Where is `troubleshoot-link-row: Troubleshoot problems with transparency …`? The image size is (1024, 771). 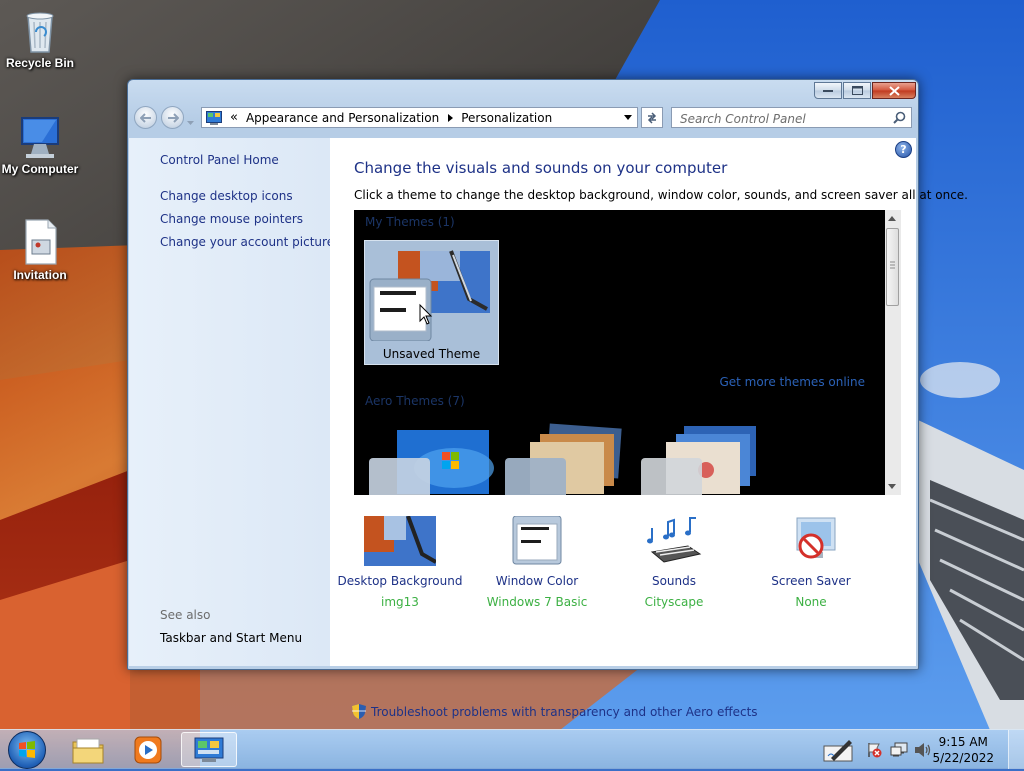
troubleshoot-link-row: Troubleshoot problems with transparency … is located at coordinates (555, 713).